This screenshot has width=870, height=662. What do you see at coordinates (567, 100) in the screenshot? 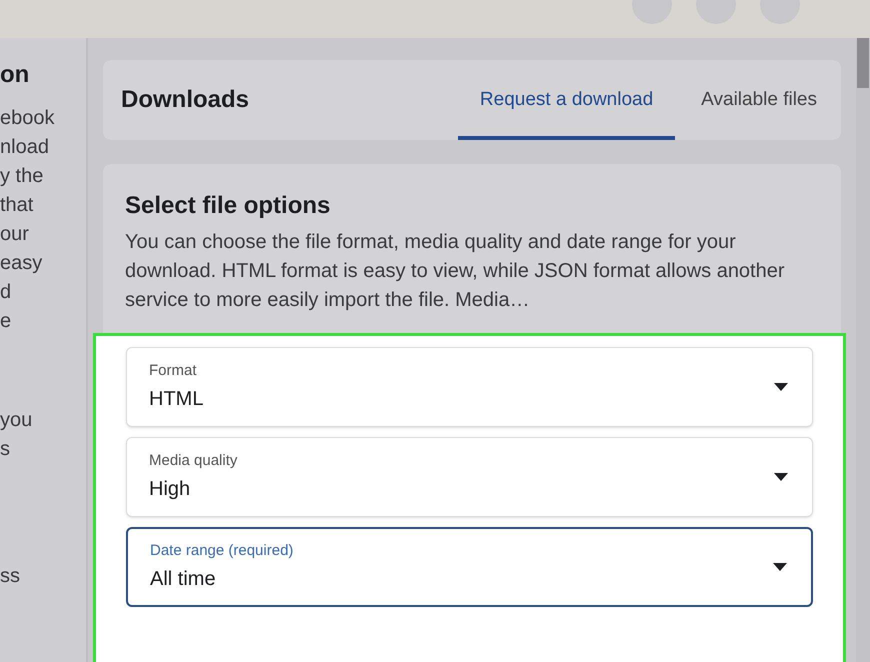
I see `tab: Request a download` at bounding box center [567, 100].